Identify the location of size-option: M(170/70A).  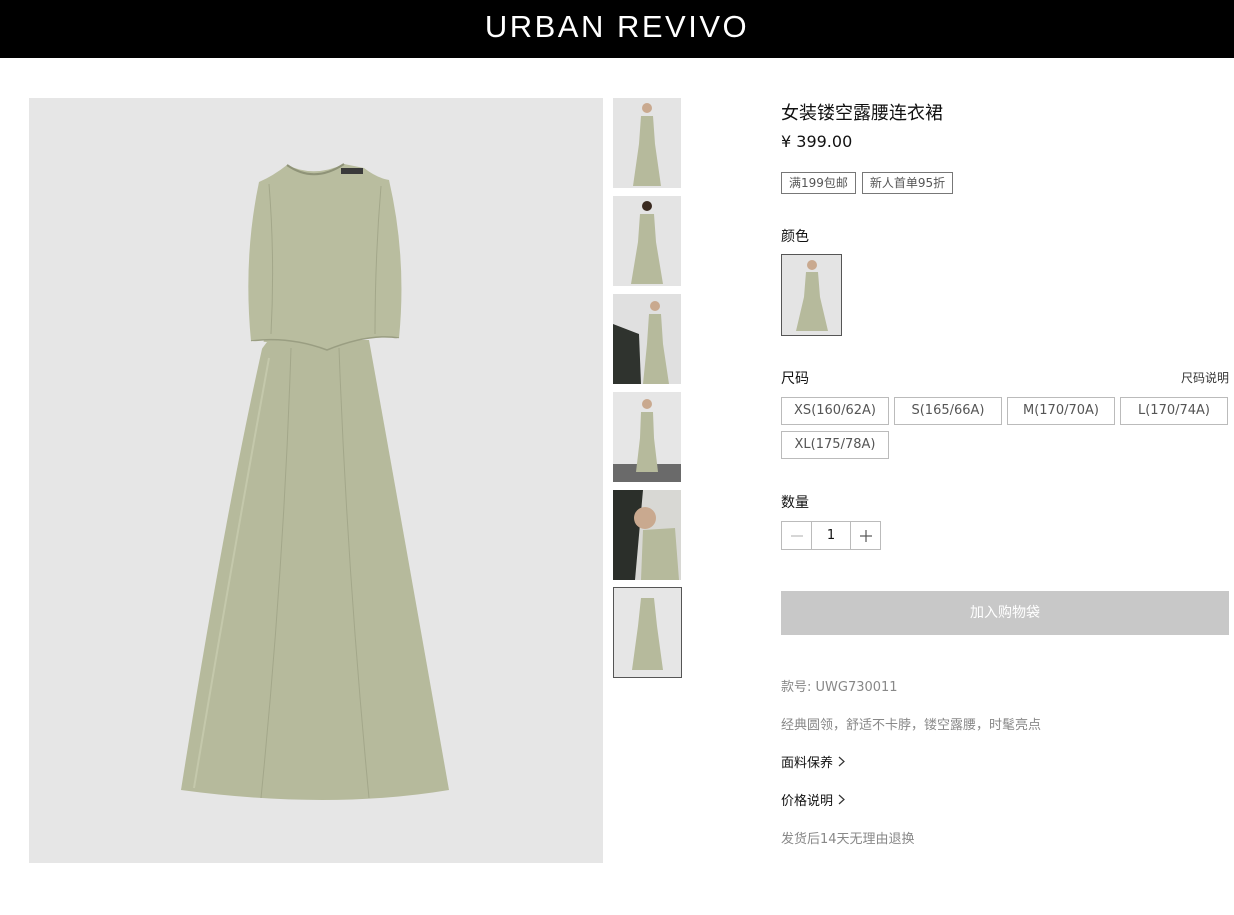
(1061, 411).